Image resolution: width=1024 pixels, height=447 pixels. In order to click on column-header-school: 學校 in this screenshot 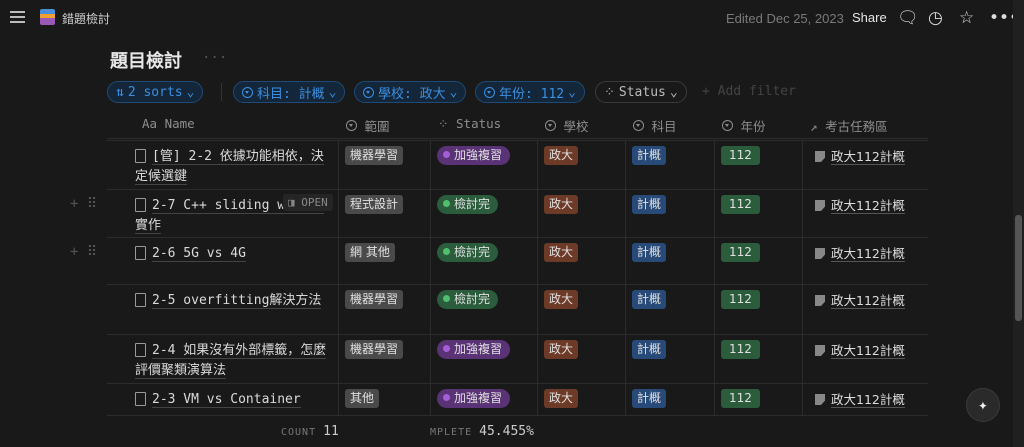, I will do `click(567, 125)`.